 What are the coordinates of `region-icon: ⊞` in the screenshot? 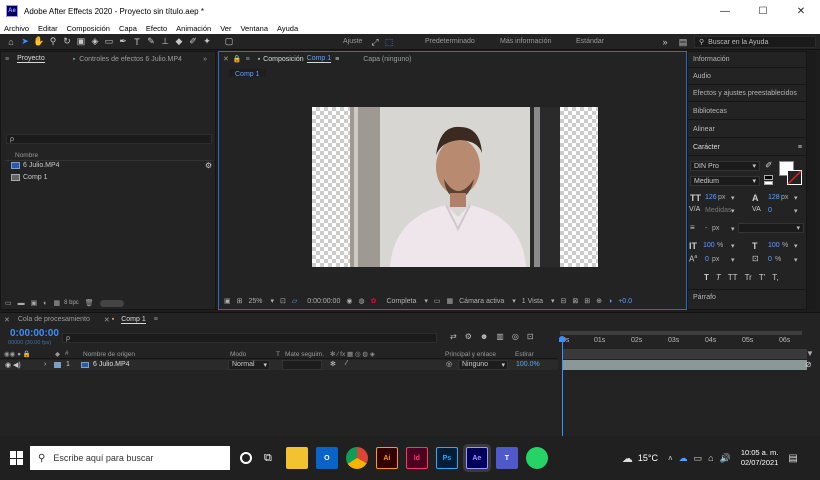 It's located at (240, 301).